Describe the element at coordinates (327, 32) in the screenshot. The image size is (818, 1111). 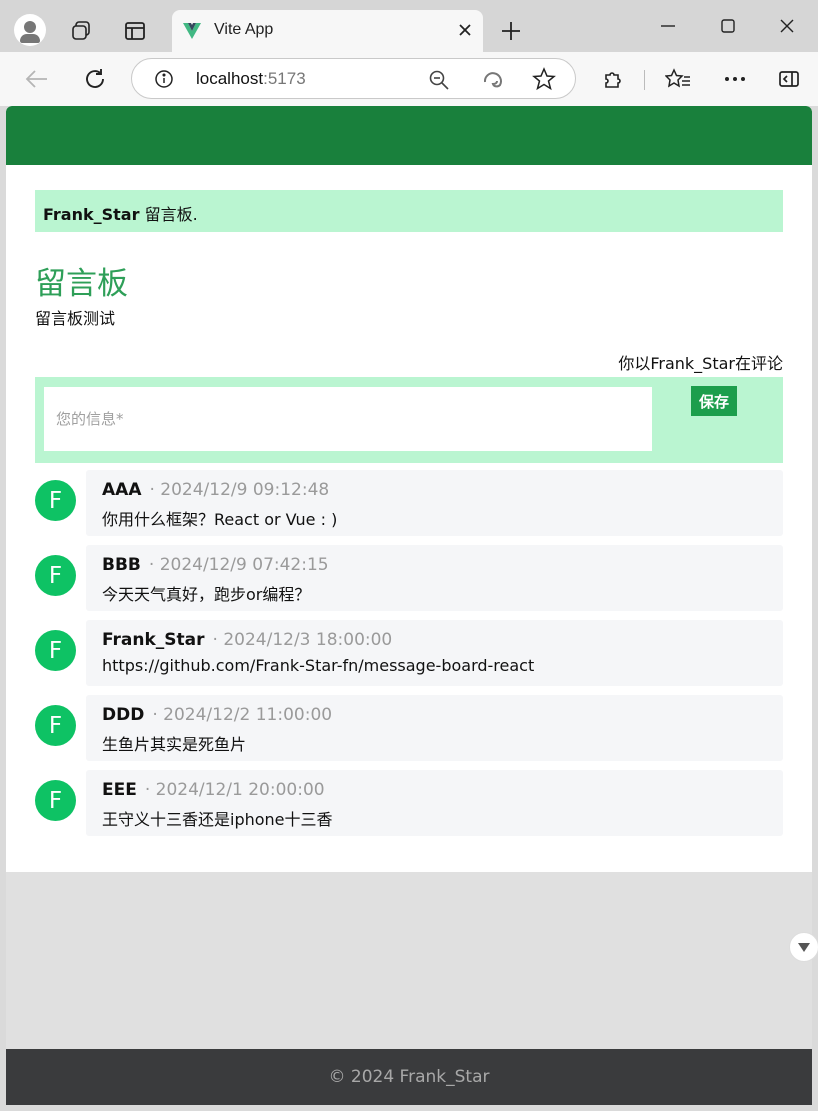
I see `browser-tab: Vite App` at that location.